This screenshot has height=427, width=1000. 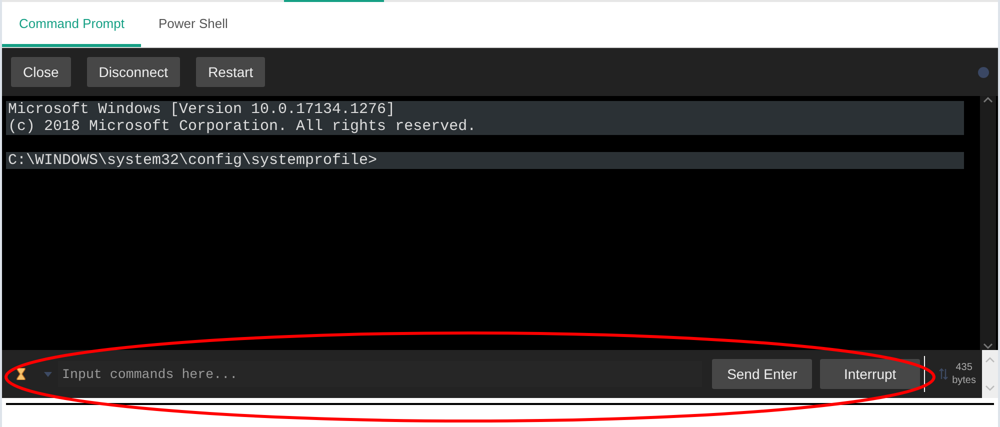 I want to click on hourglass-icon, so click(x=21, y=374).